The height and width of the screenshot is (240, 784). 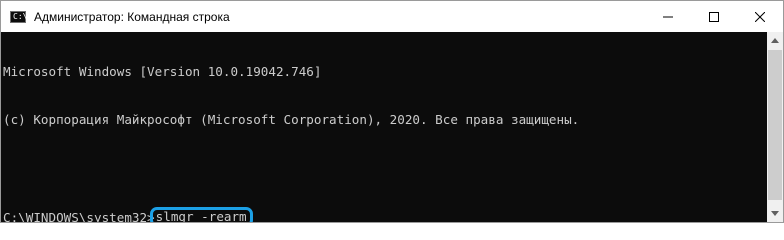 I want to click on window-title: Администратор: Командная строка, so click(x=132, y=16).